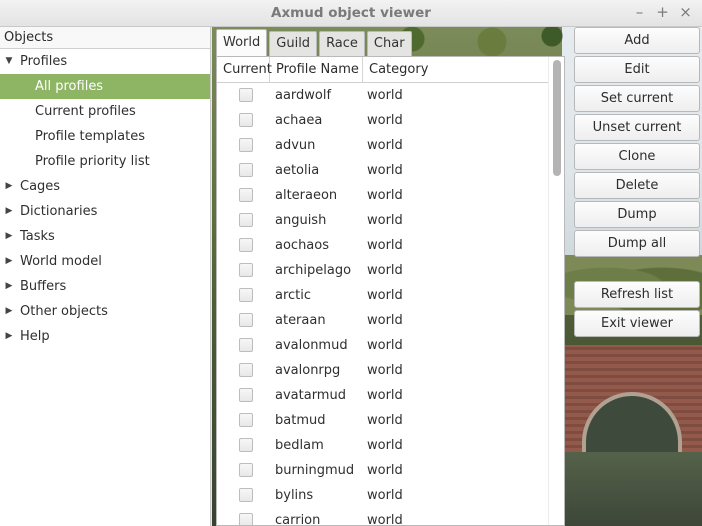  I want to click on tree-item-cages: ▶ Cages, so click(105, 186).